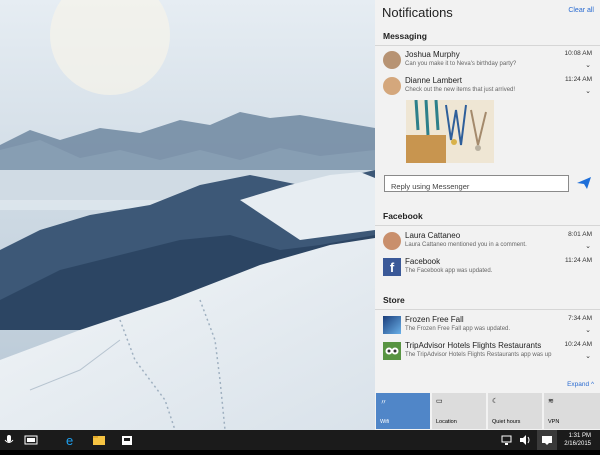 The height and width of the screenshot is (455, 600). I want to click on notification-time: 10:24 AM, so click(578, 344).